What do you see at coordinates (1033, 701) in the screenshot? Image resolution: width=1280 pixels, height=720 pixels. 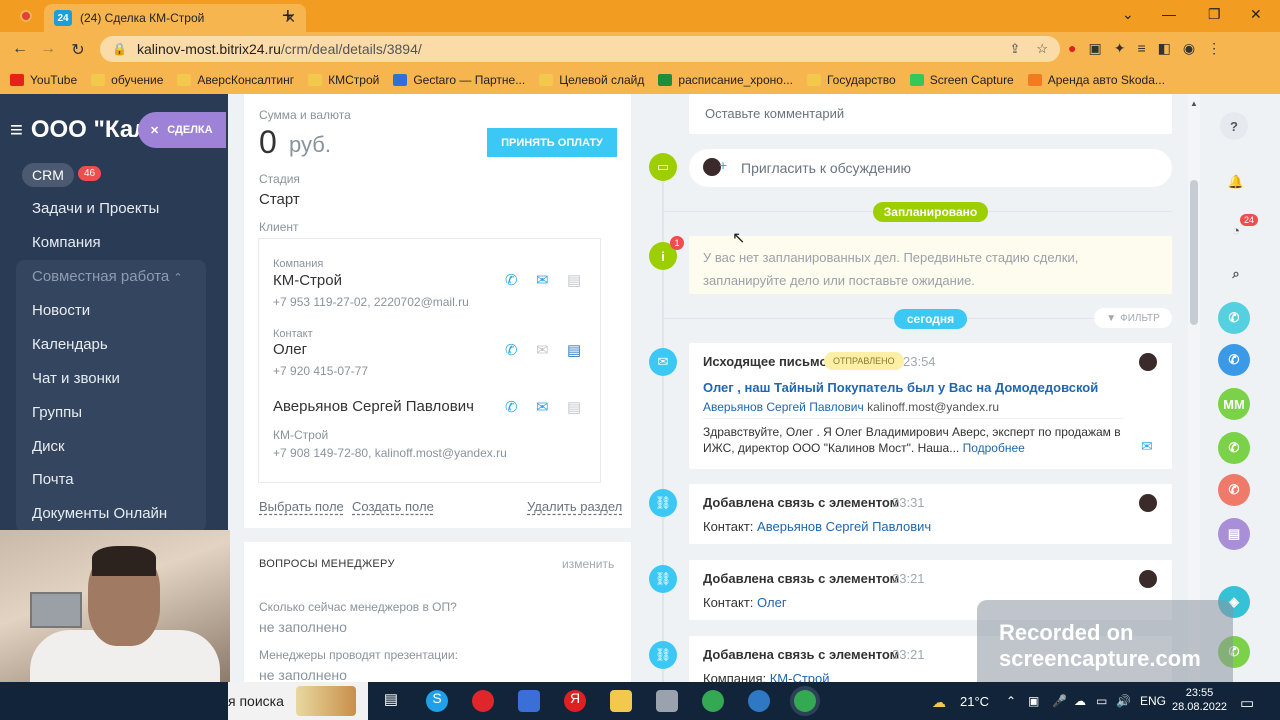 I see `tray-app-icon: ▣` at bounding box center [1033, 701].